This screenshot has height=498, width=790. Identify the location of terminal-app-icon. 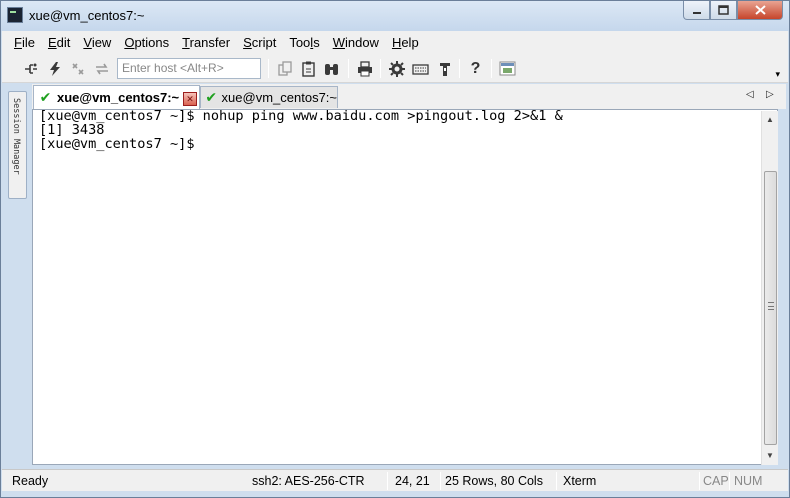
(15, 15).